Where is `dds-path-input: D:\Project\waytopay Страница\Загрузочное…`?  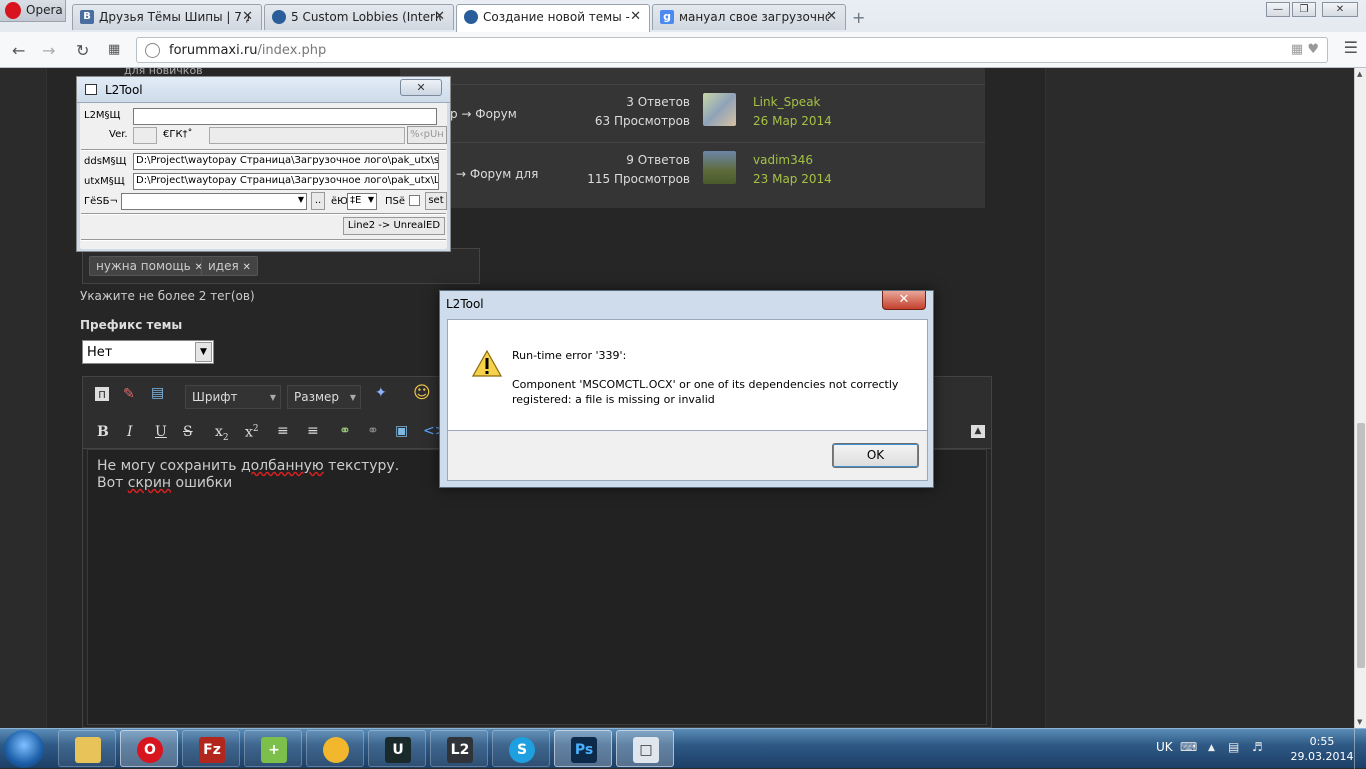
dds-path-input: D:\Project\waytopay Страница\Загрузочное… is located at coordinates (286, 161).